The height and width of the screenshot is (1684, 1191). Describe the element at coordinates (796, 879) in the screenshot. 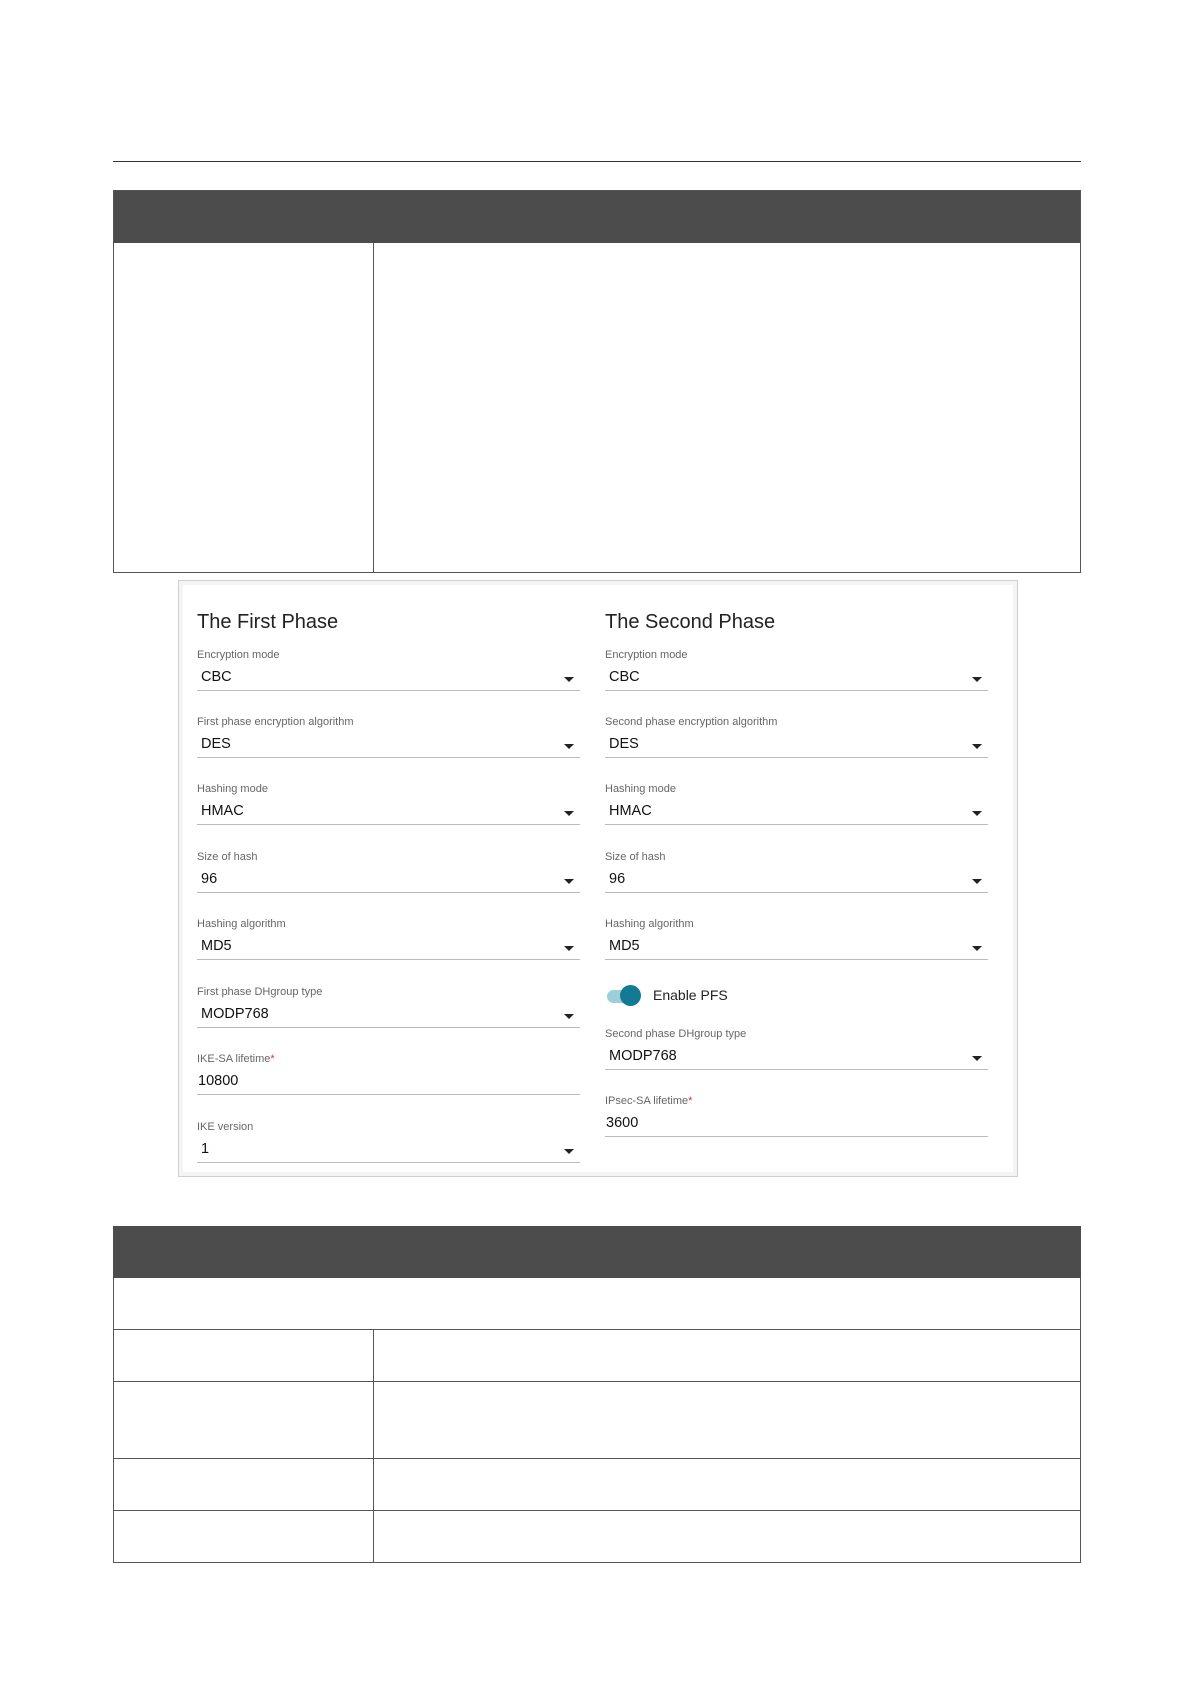

I see `second-size-of-hash-select: Size of hash 96` at that location.